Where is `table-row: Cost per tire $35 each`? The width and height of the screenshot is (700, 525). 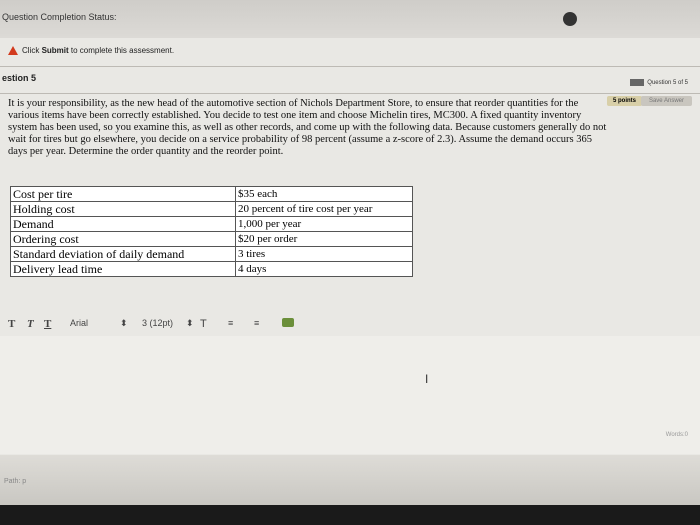 table-row: Cost per tire $35 each is located at coordinates (211, 194).